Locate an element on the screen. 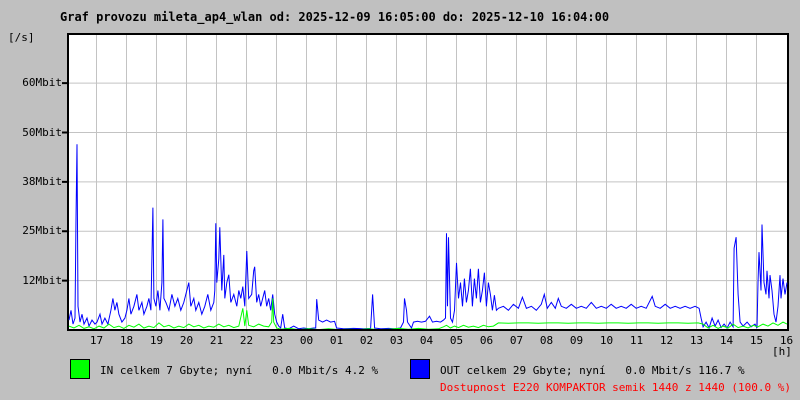  in-legend-swatch is located at coordinates (80, 369).